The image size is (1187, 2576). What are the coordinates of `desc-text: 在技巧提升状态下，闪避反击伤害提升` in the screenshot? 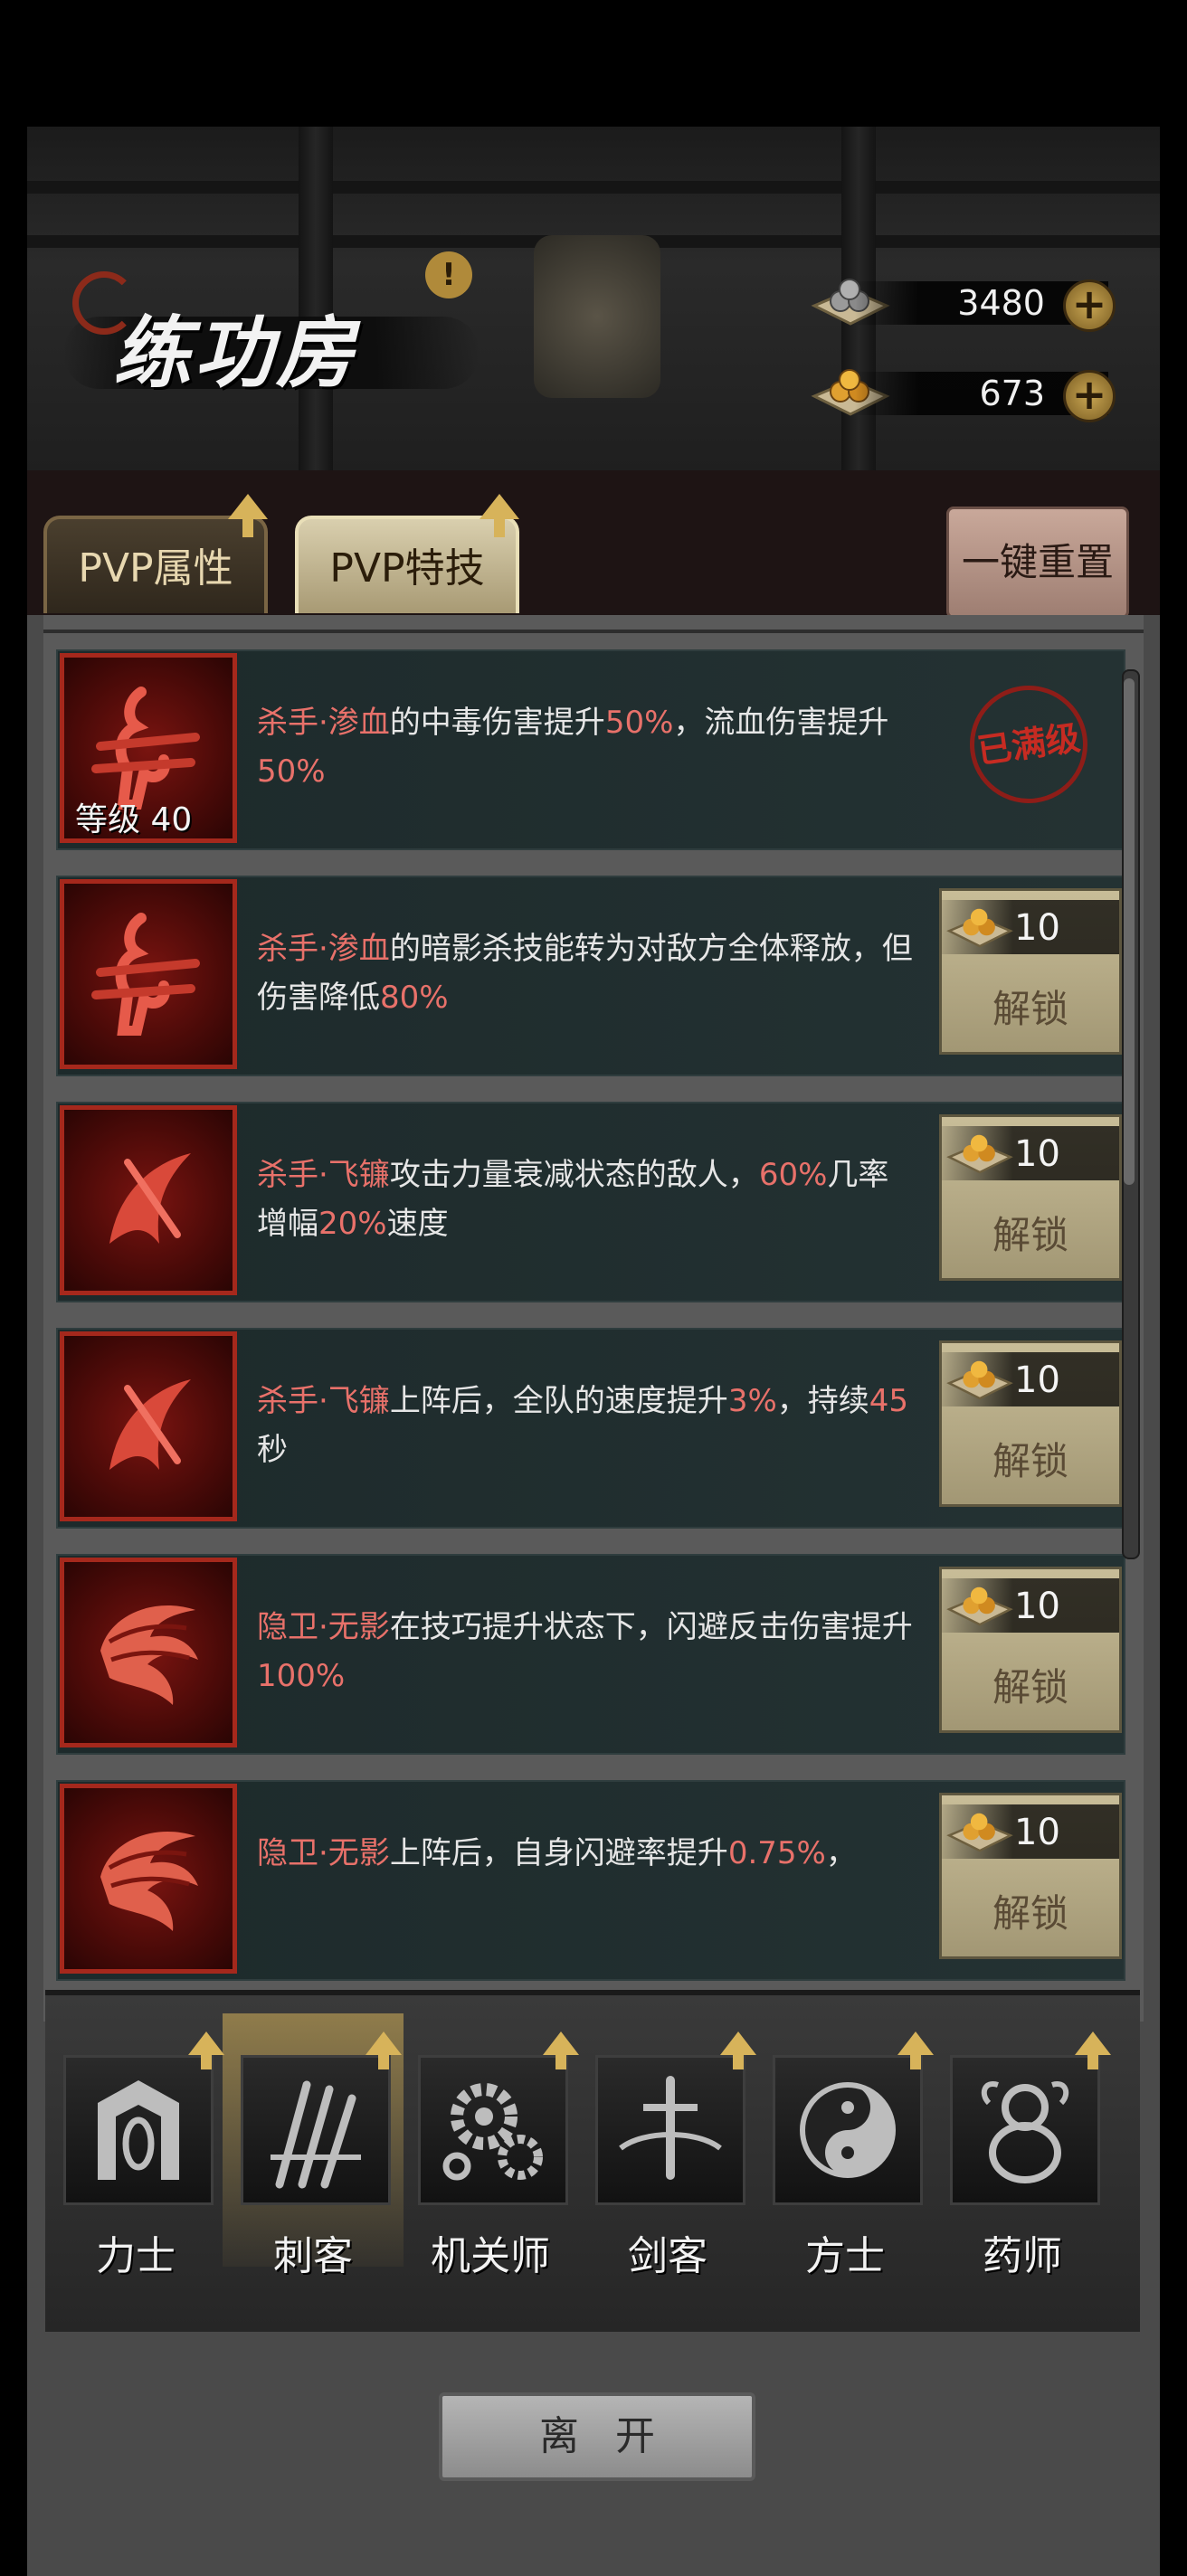 It's located at (651, 1627).